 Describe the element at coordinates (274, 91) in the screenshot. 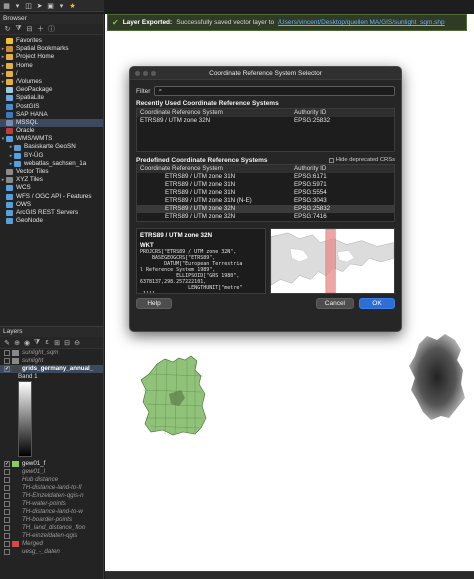

I see `filter-input: ⌕` at that location.